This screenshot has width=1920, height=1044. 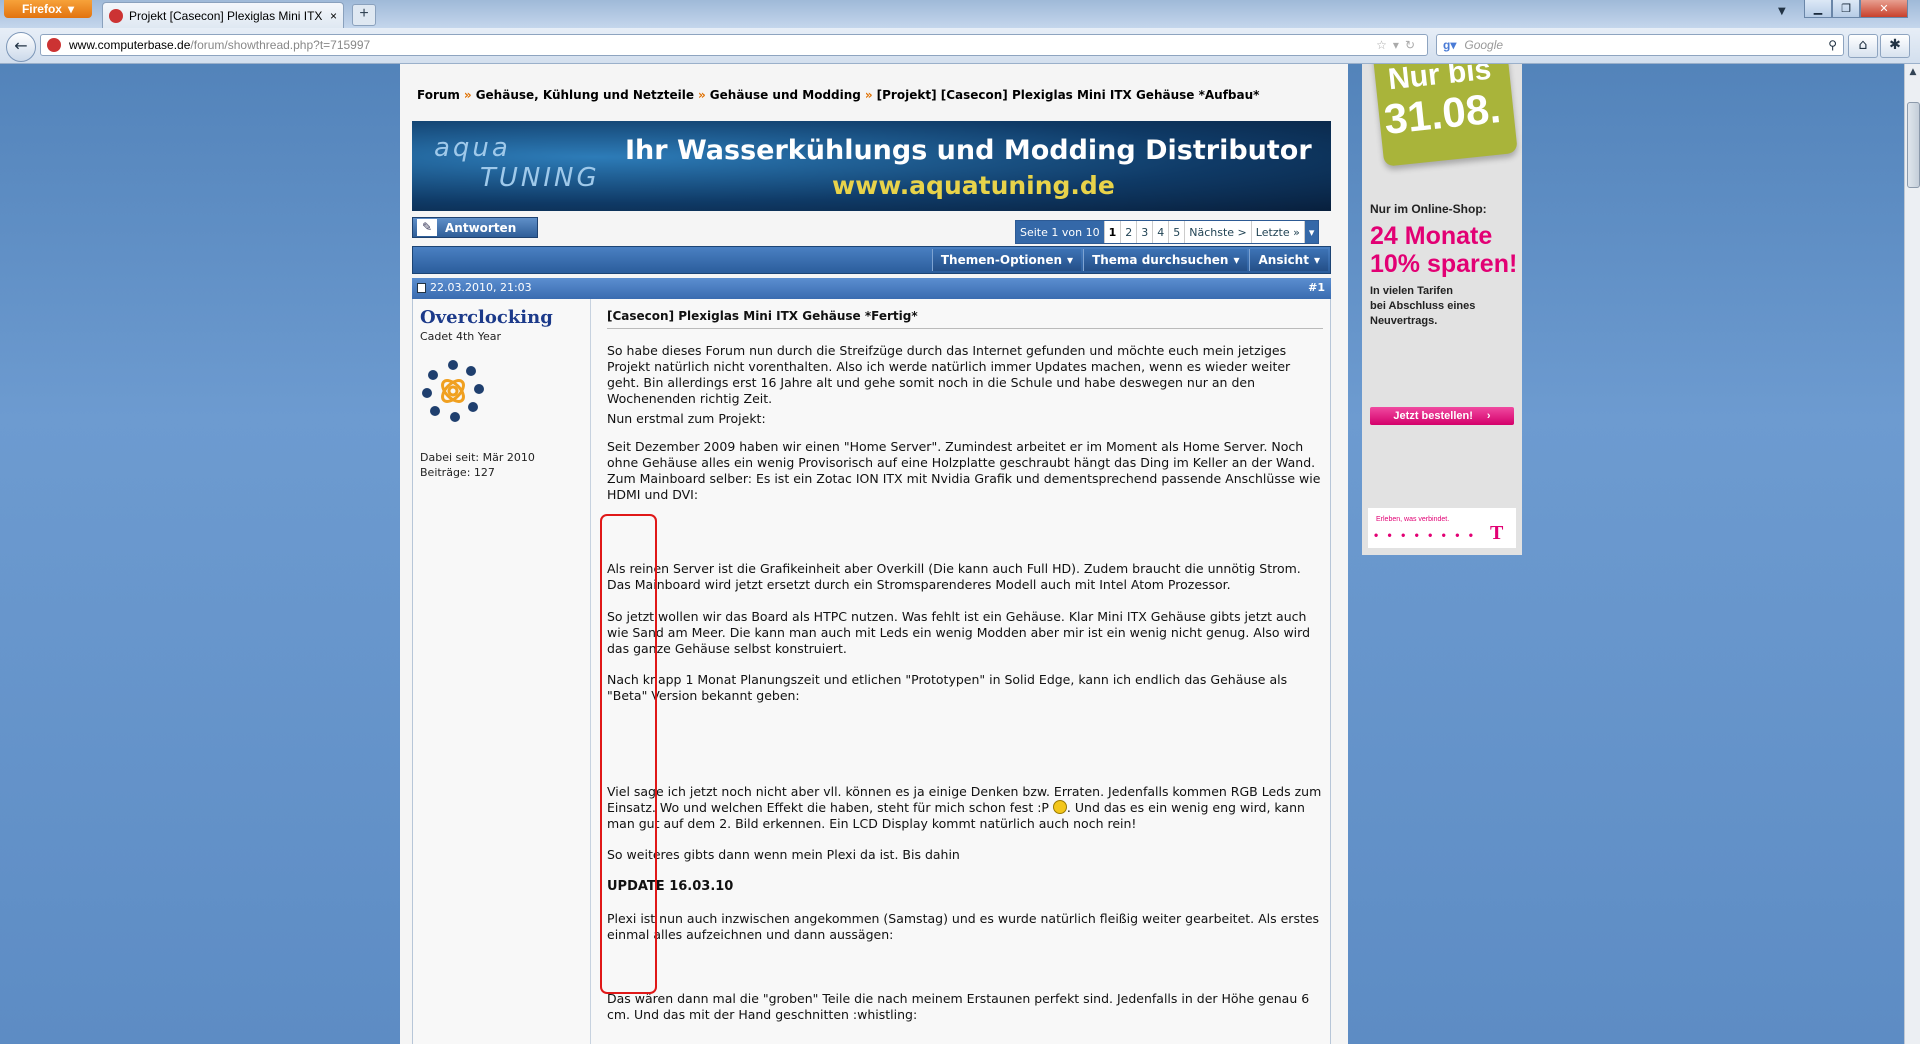 I want to click on puzzle-icon: ✱, so click(x=1895, y=45).